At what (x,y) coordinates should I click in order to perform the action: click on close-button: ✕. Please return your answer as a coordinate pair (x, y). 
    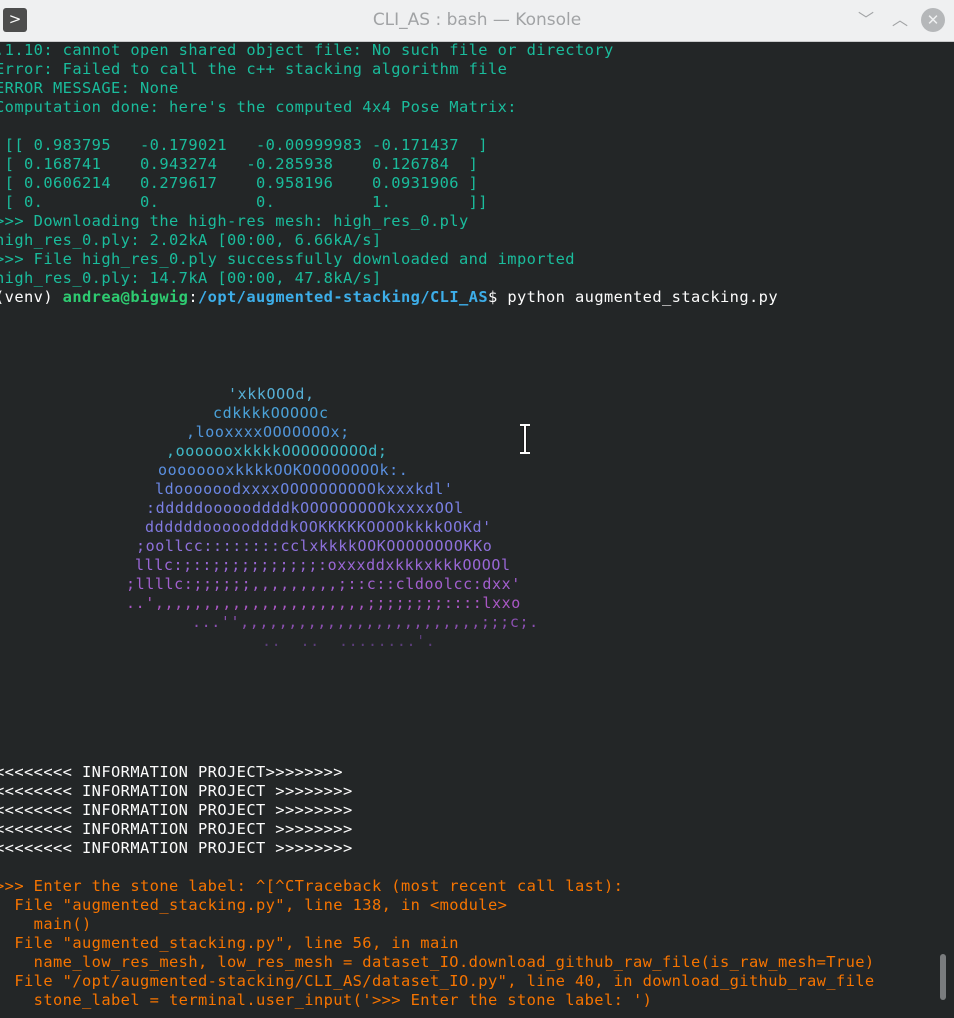
    Looking at the image, I should click on (933, 20).